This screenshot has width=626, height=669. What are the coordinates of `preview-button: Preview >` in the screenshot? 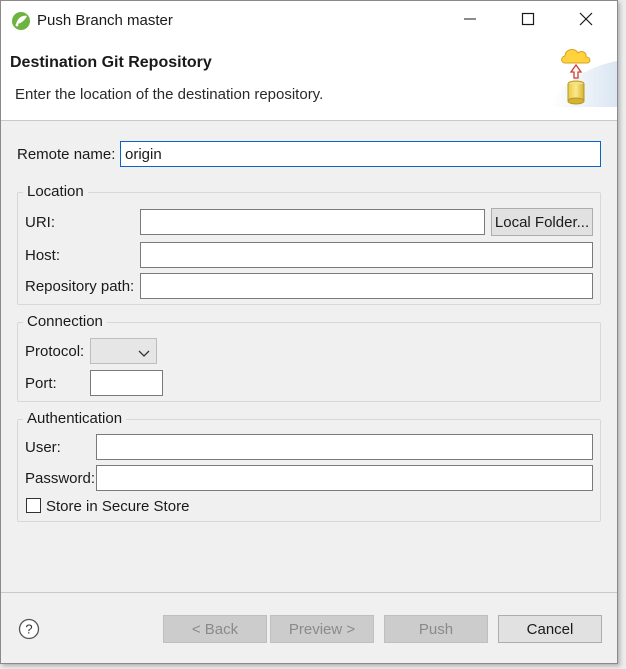 It's located at (322, 629).